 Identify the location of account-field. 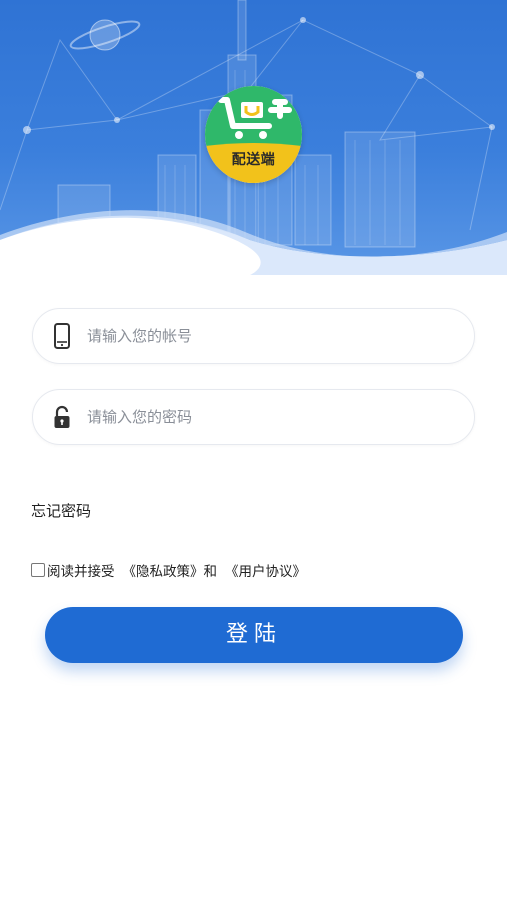
(253, 336).